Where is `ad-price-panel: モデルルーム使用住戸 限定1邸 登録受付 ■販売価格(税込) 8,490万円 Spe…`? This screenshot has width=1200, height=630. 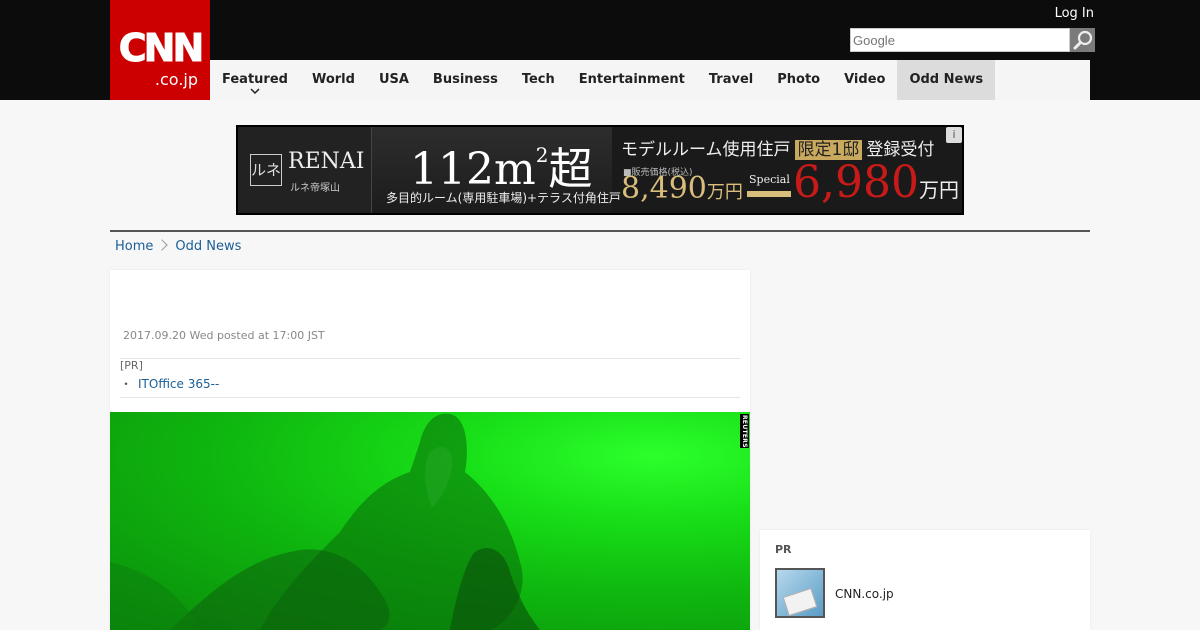
ad-price-panel: モデルルーム使用住戸 限定1邸 登録受付 ■販売価格(税込) 8,490万円 Spe… is located at coordinates (787, 170).